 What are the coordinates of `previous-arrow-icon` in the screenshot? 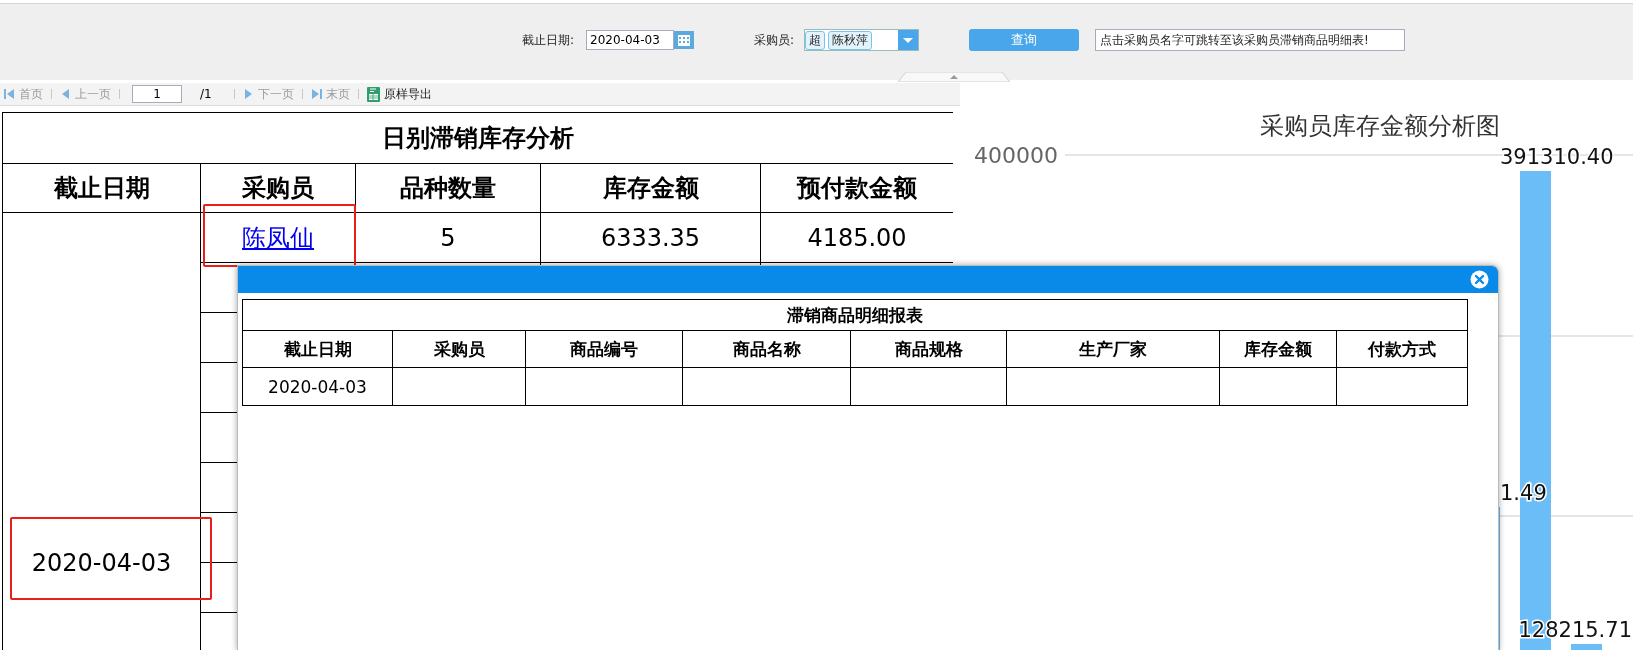 It's located at (65, 94).